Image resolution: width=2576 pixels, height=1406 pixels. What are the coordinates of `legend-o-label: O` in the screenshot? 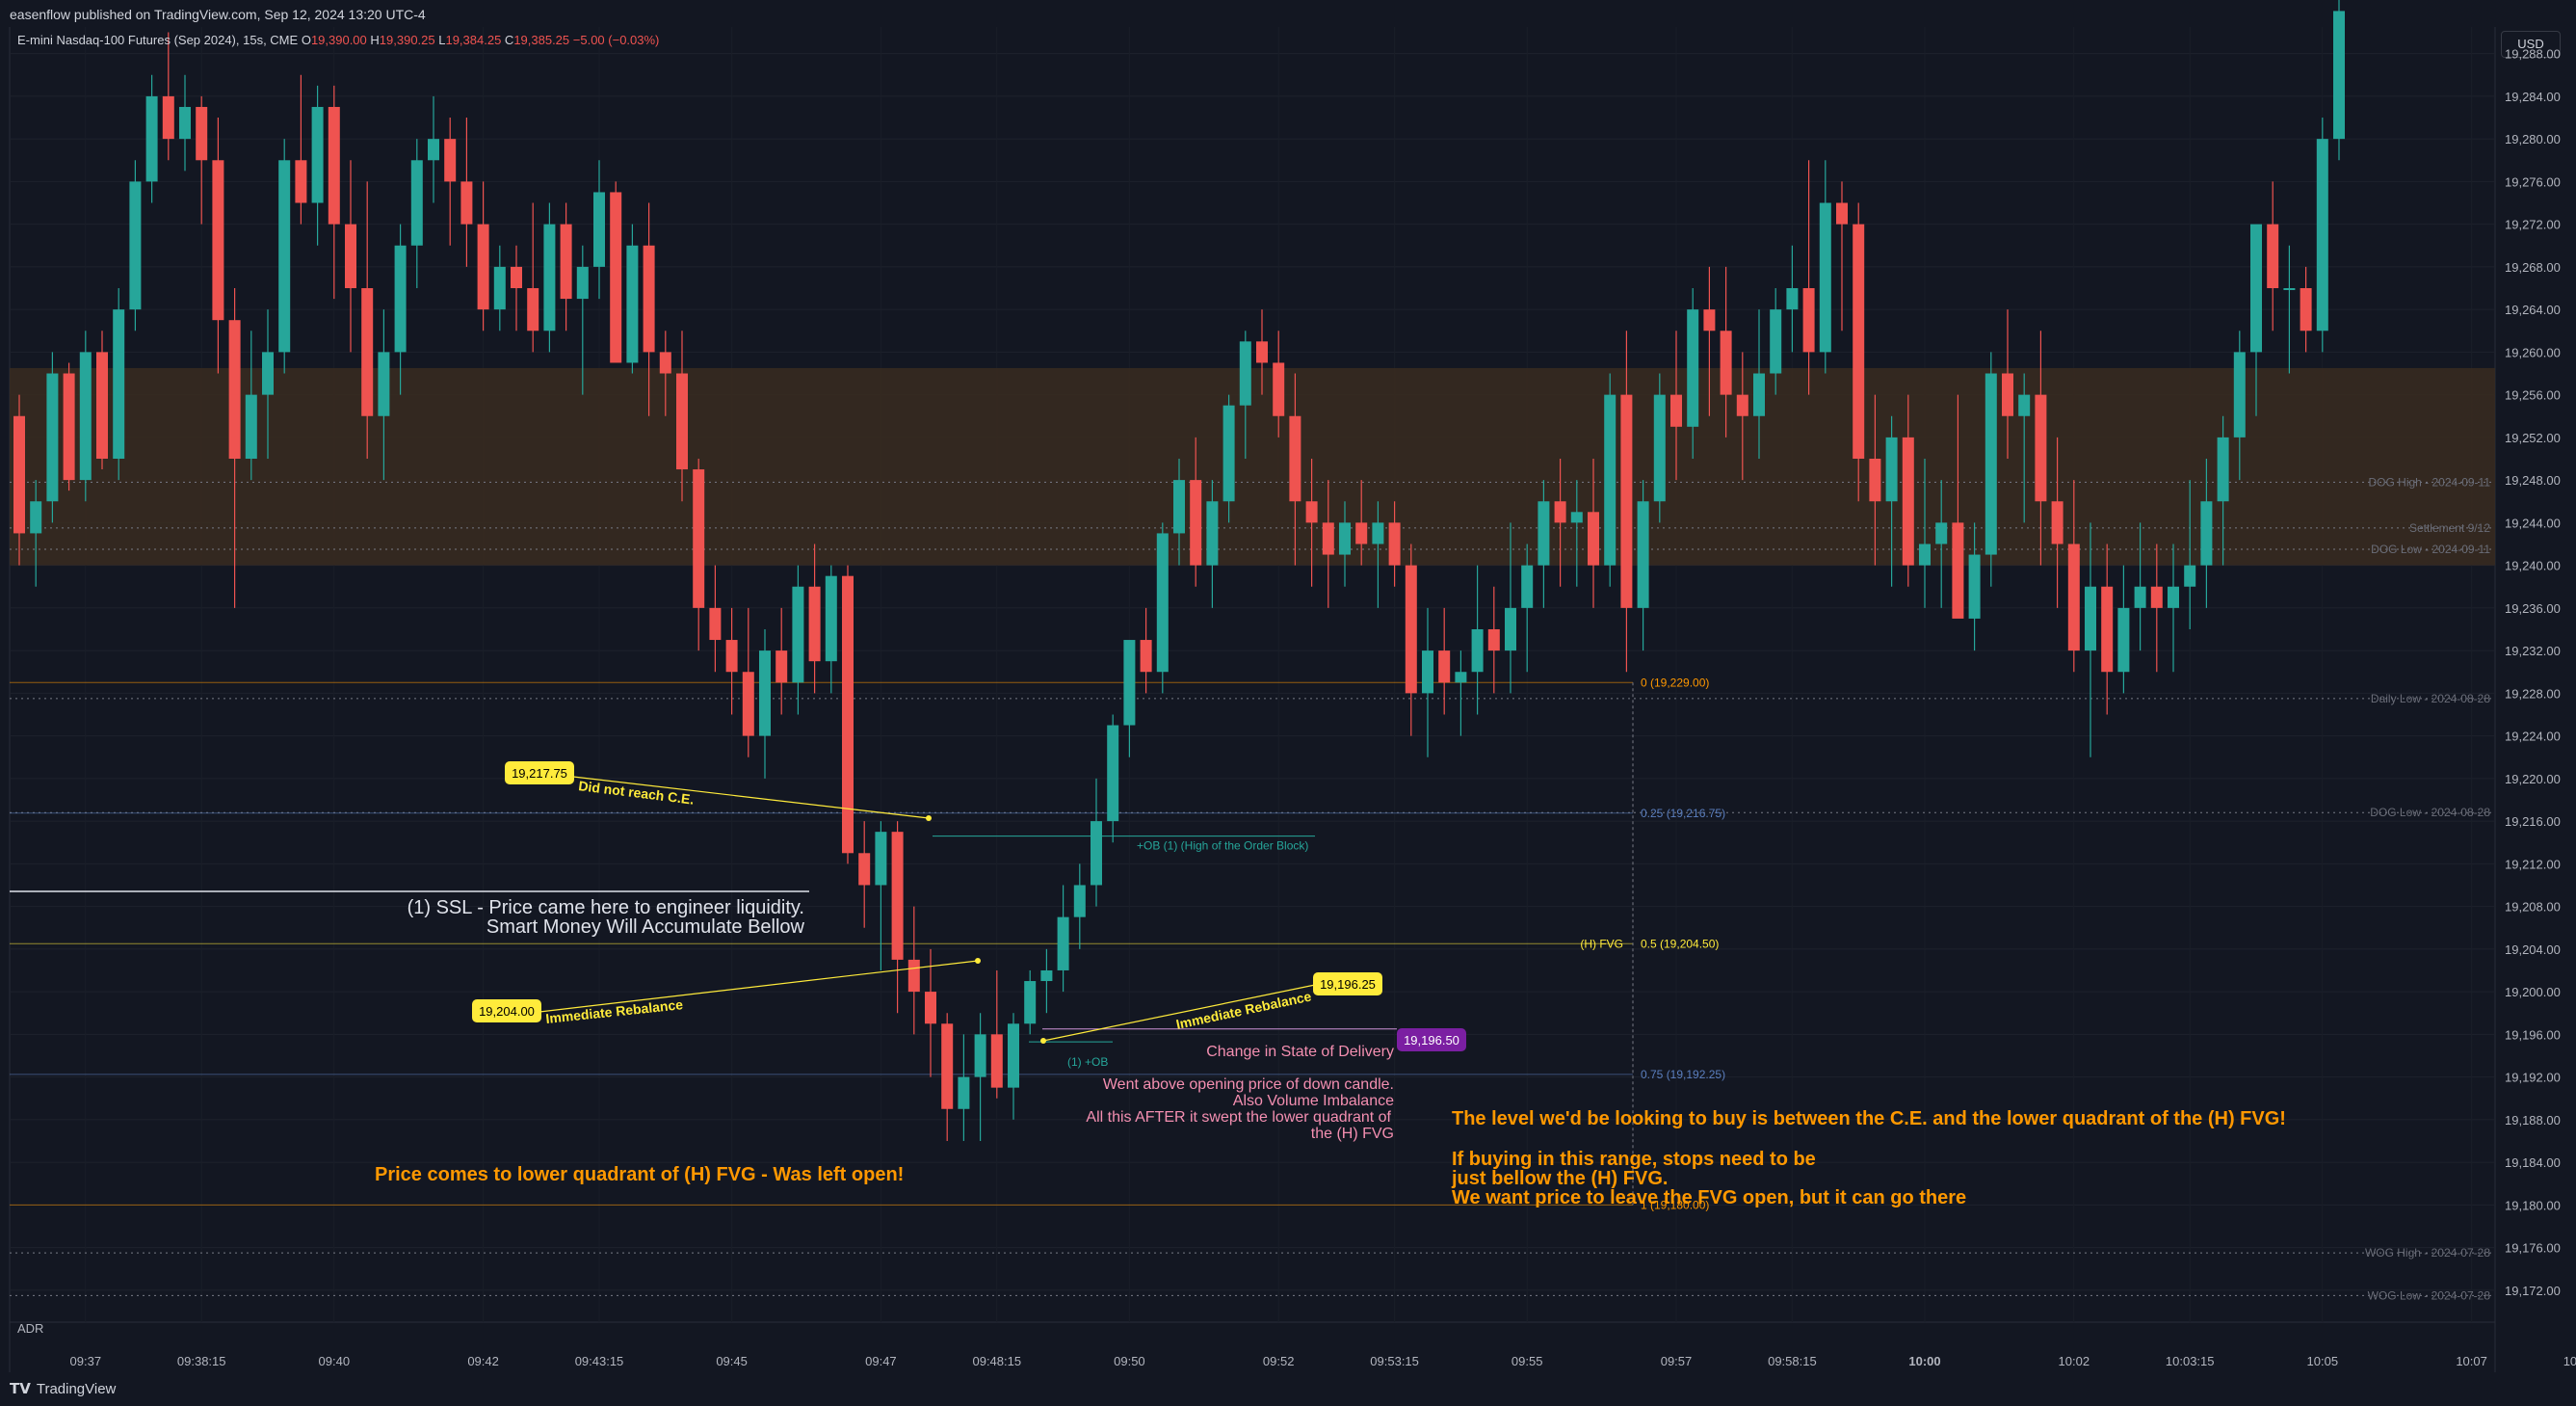 It's located at (307, 40).